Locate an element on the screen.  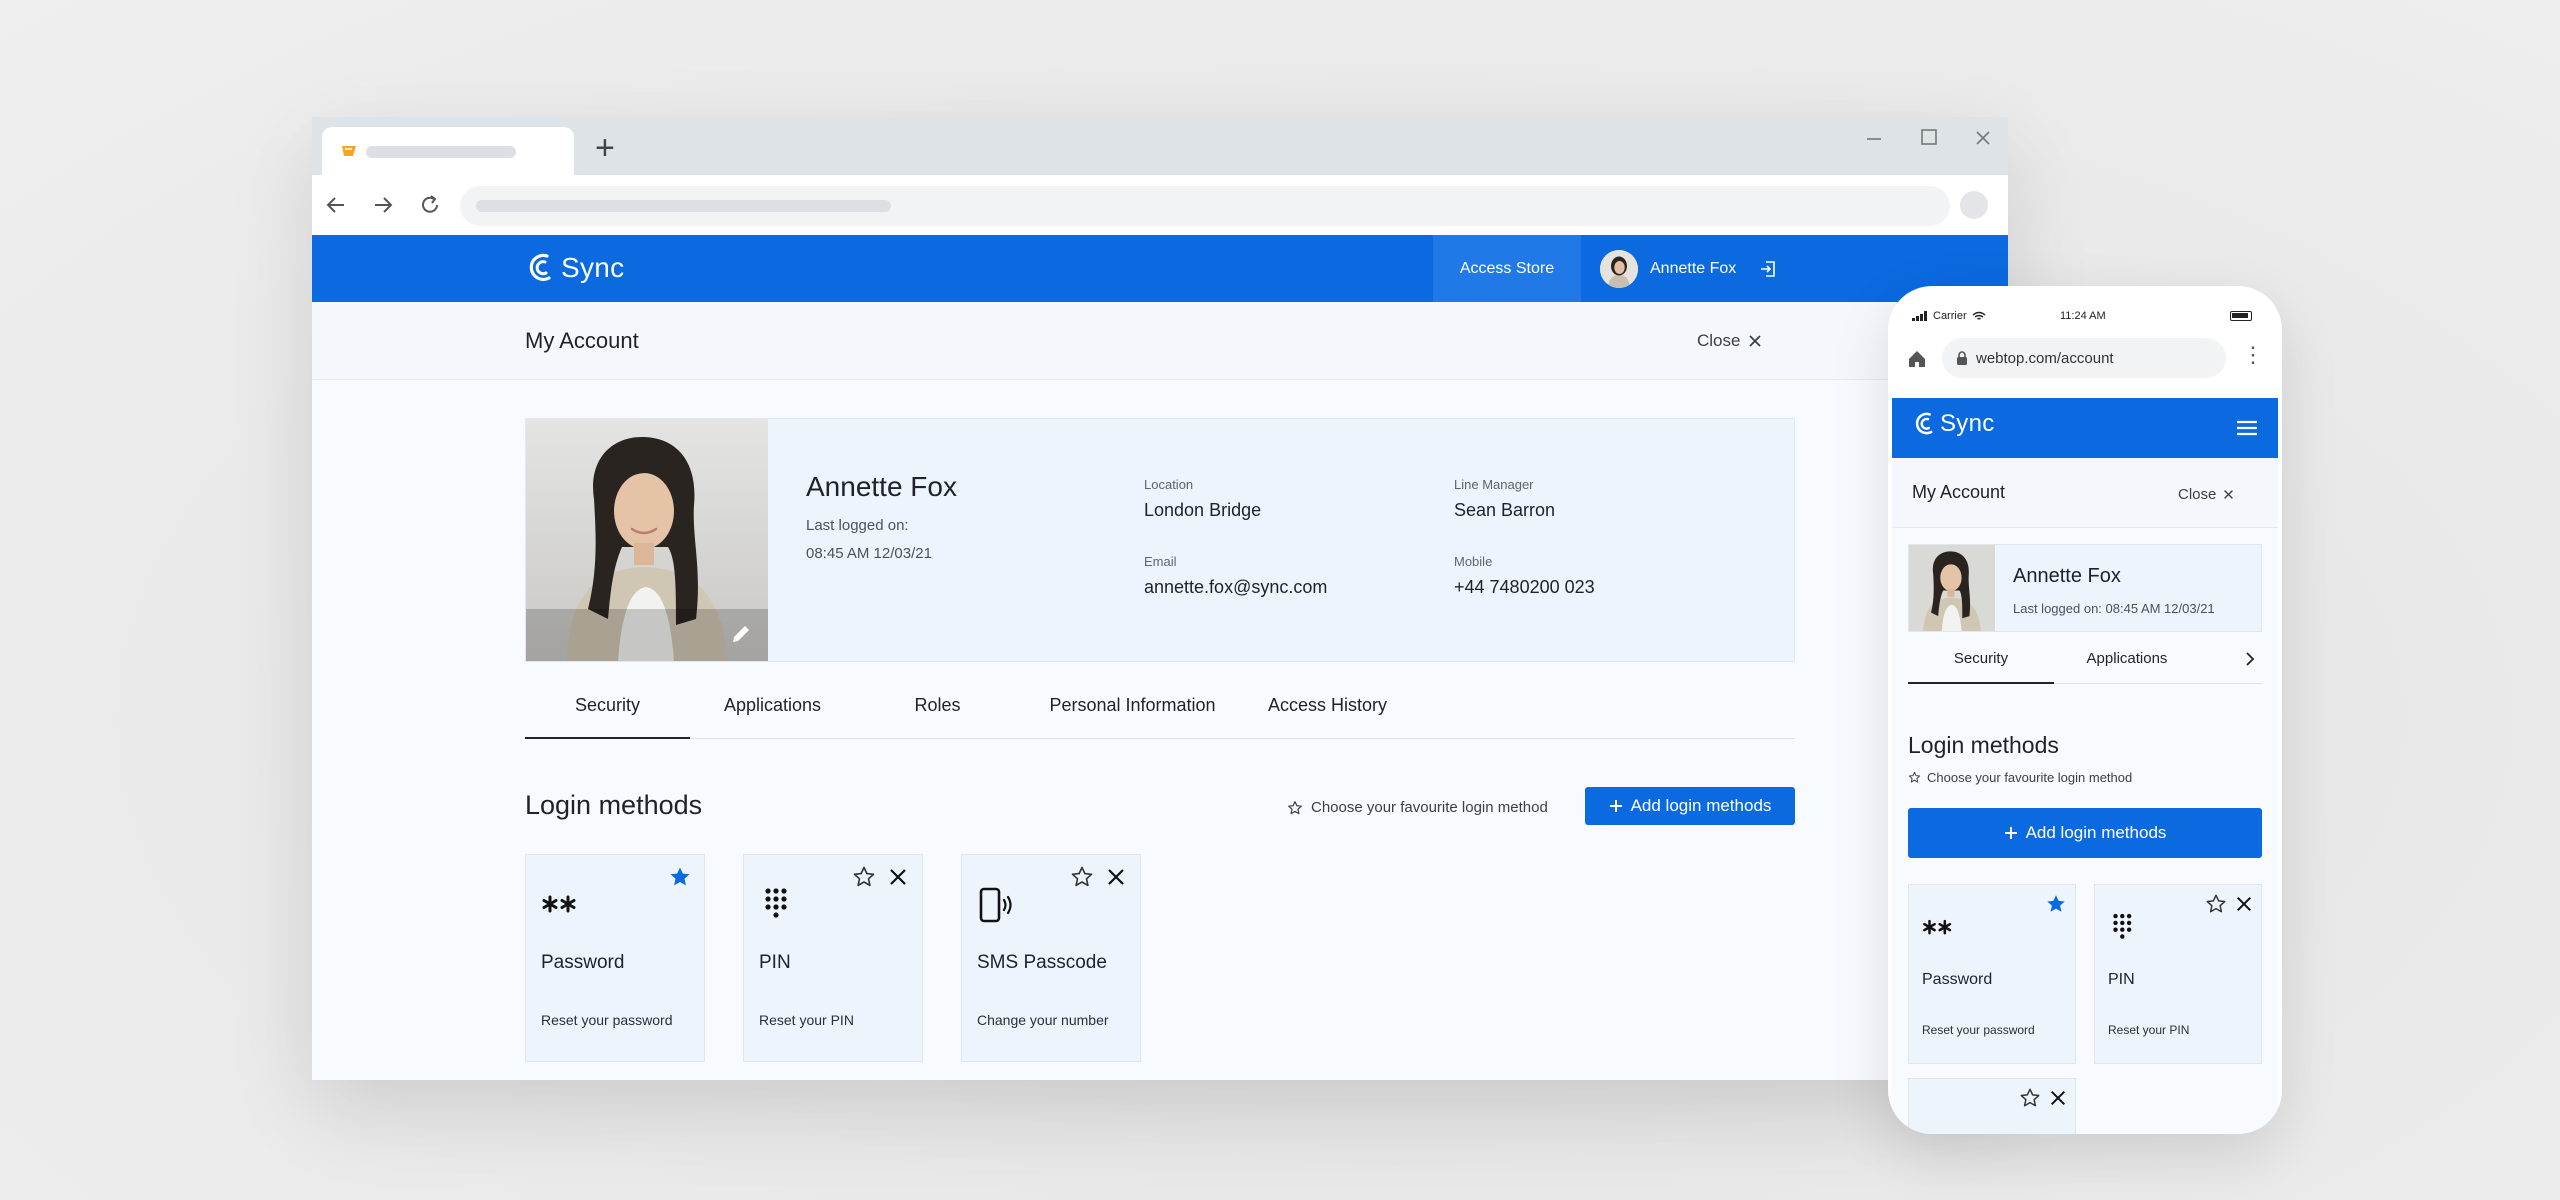
location-value: London Bridge is located at coordinates (1203, 510).